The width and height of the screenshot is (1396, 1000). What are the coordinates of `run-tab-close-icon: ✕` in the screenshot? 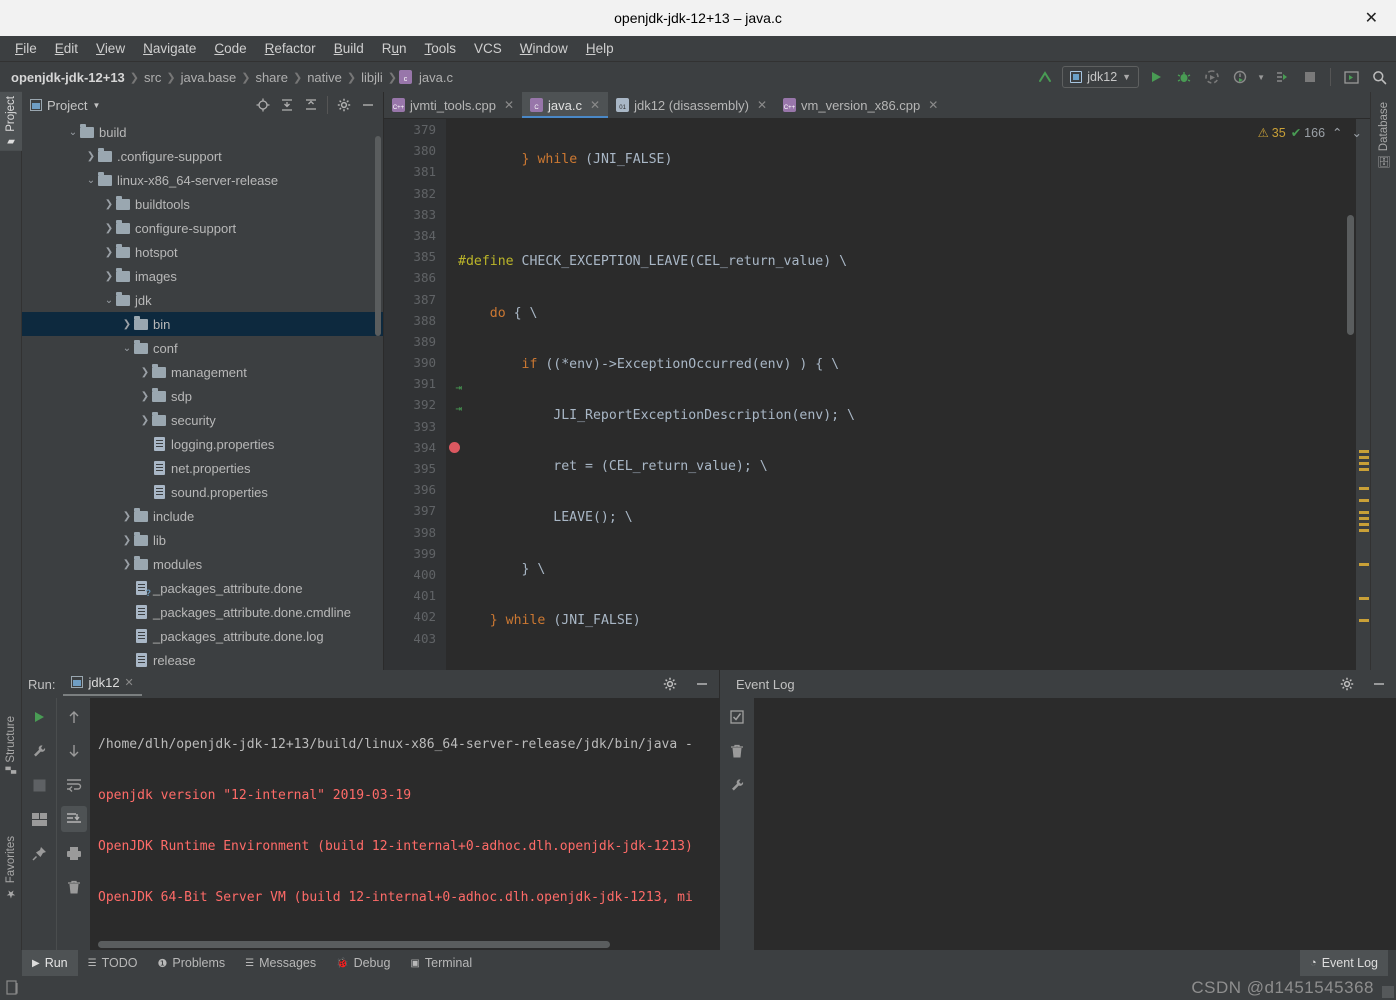 It's located at (129, 682).